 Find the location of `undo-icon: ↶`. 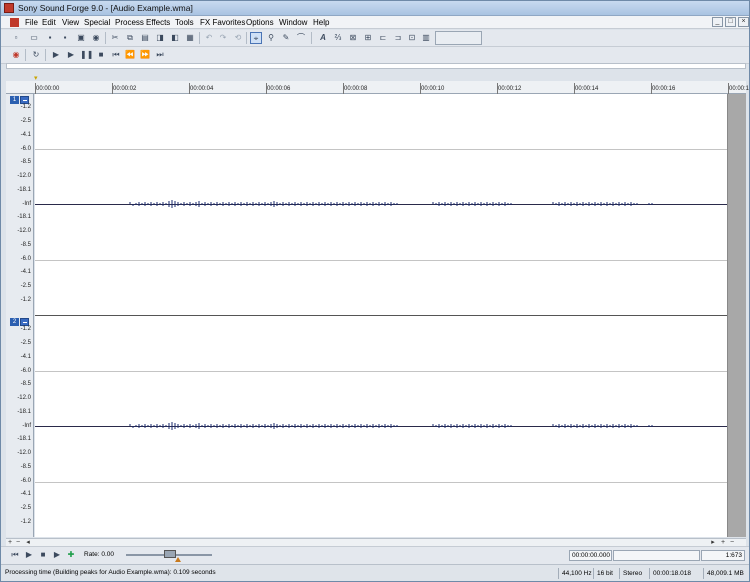

undo-icon: ↶ is located at coordinates (209, 38).